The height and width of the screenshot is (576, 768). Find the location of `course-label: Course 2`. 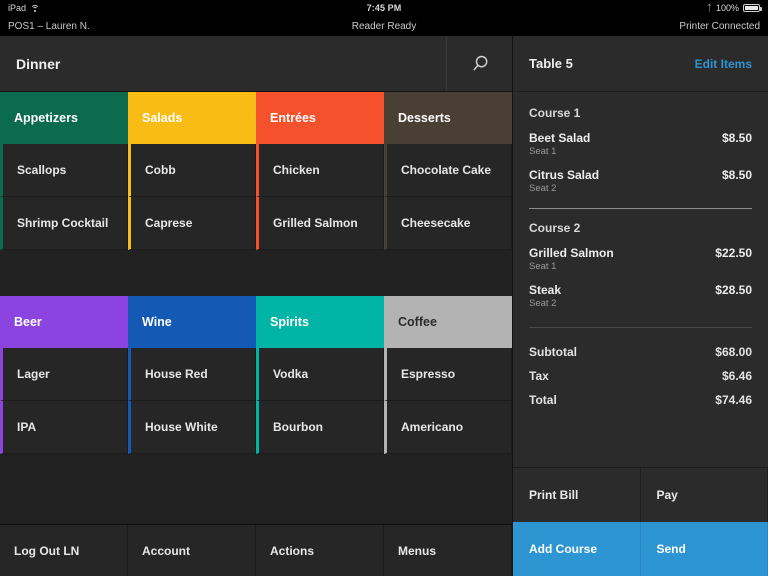

course-label: Course 2 is located at coordinates (555, 228).